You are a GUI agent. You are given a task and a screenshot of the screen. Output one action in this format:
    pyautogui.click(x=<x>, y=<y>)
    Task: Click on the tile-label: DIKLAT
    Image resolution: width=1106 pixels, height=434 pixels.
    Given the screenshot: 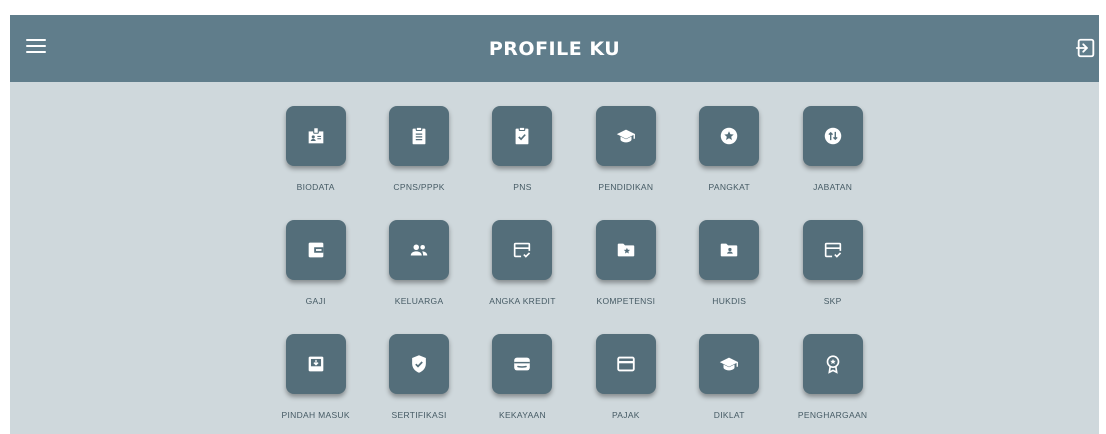 What is the action you would take?
    pyautogui.click(x=729, y=415)
    